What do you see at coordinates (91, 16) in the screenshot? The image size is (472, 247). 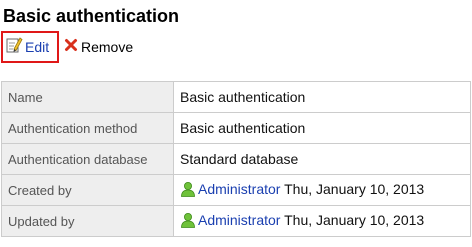 I see `page-title: Basic authentication` at bounding box center [91, 16].